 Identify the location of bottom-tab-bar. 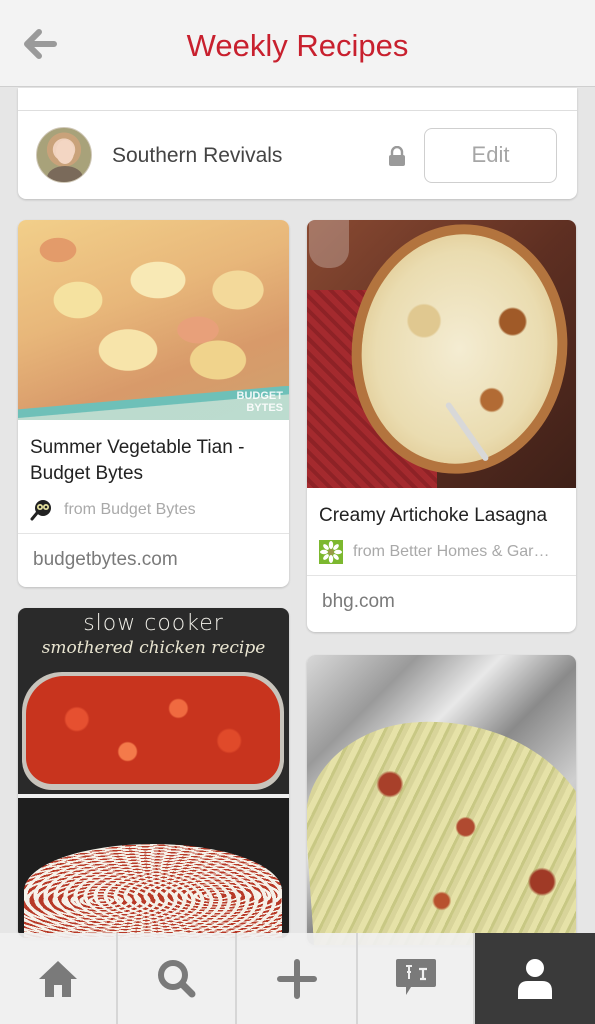
(297, 978).